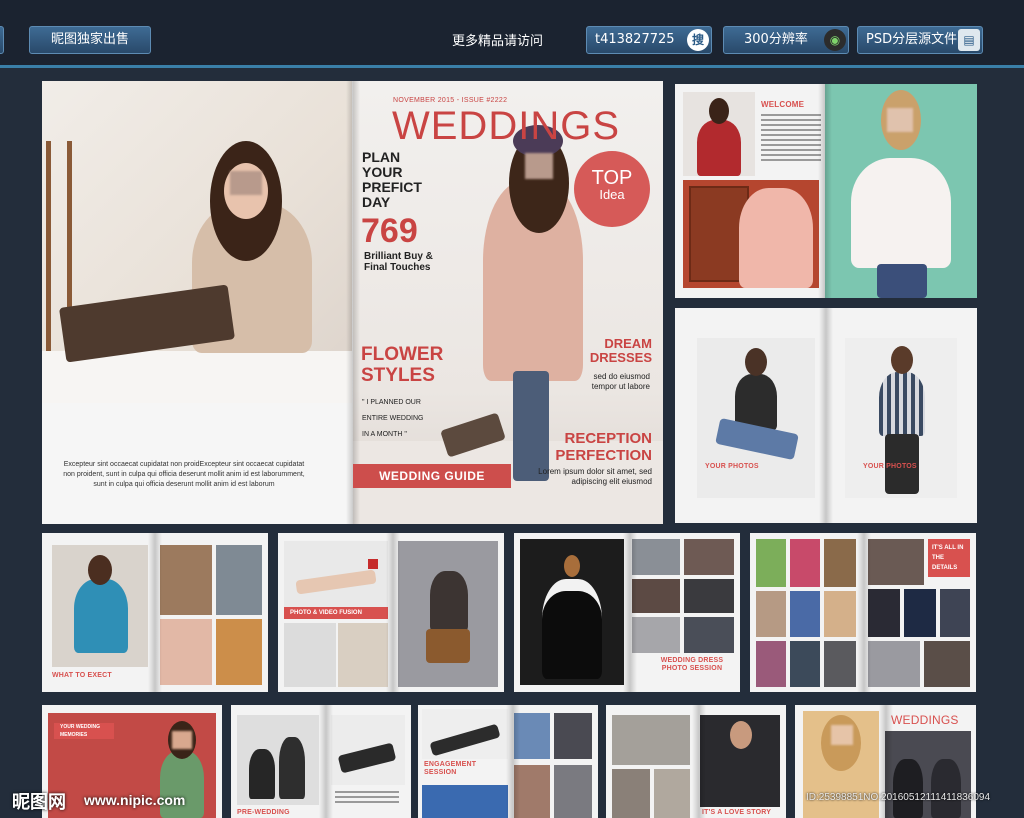 The height and width of the screenshot is (818, 1024). I want to click on left-page-photo, so click(197, 242).